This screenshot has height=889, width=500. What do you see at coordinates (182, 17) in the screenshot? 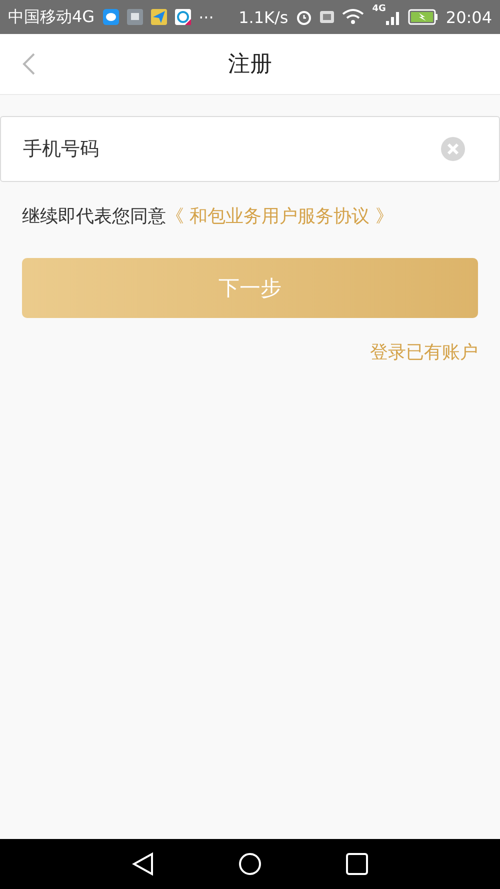
I see `app-logo-icon` at bounding box center [182, 17].